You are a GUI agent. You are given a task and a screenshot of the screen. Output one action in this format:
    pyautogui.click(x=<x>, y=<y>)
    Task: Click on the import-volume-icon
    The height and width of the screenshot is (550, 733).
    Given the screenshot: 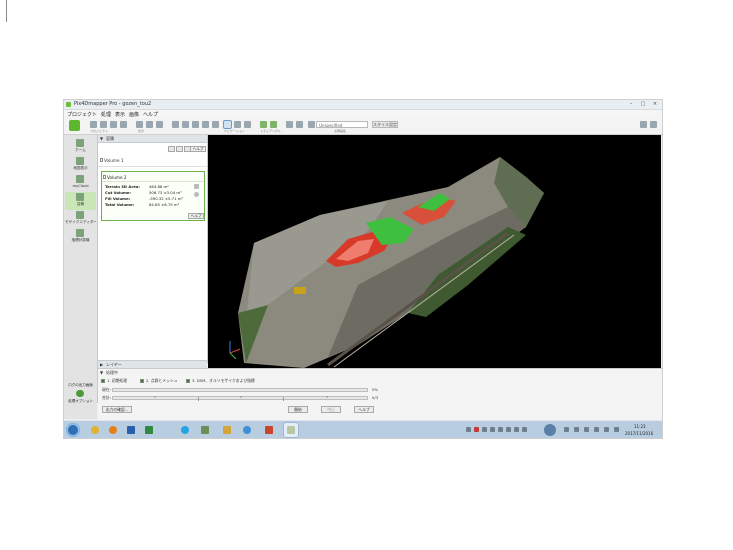 What is the action you would take?
    pyautogui.click(x=179, y=149)
    